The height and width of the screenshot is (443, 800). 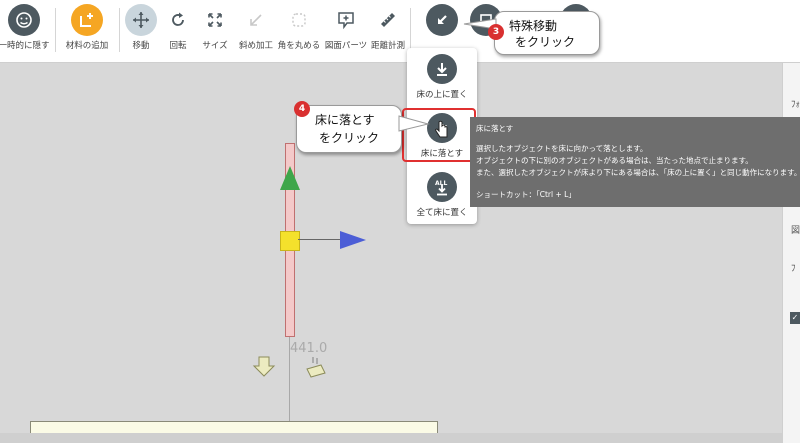 I want to click on dimension-label: 441.0, so click(x=309, y=348).